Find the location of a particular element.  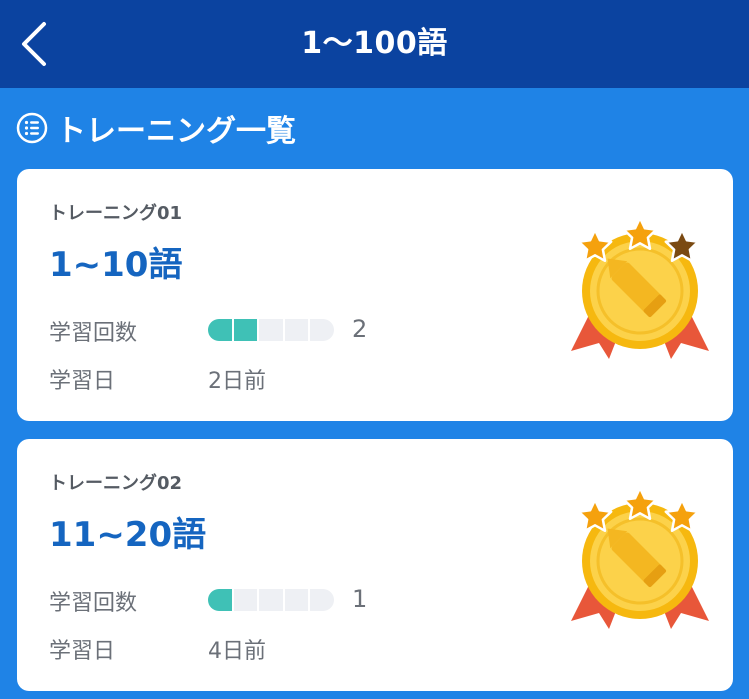

study-count-value: 1 is located at coordinates (360, 599).